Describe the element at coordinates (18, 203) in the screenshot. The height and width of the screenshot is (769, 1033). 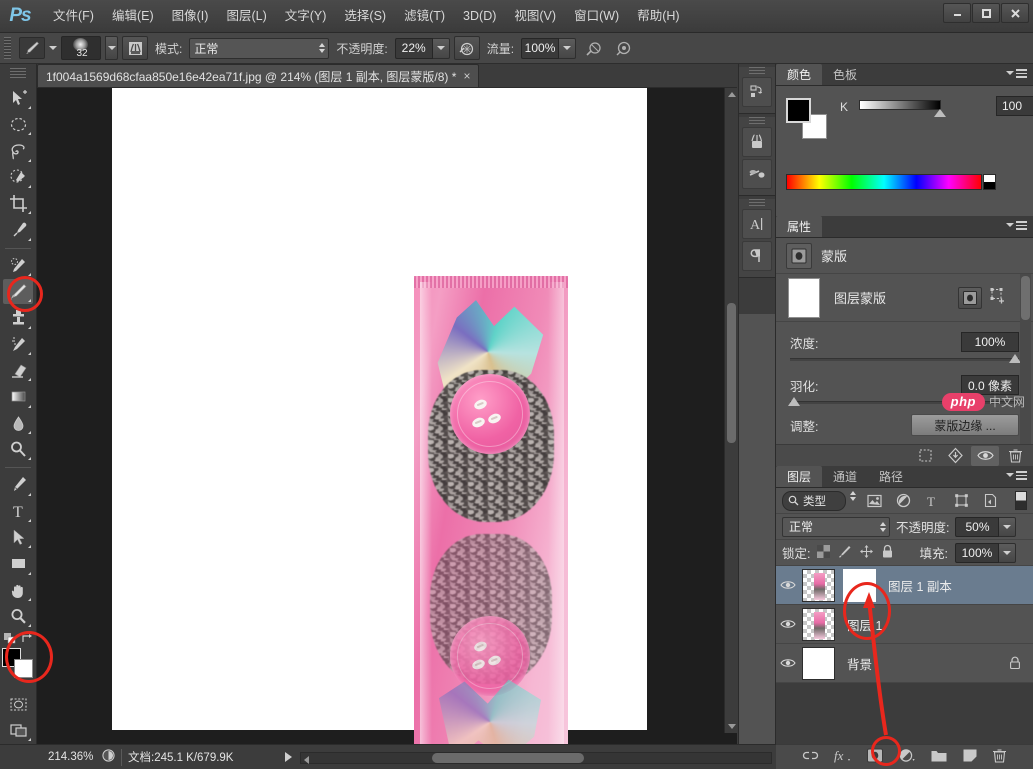
I see `crop-tool` at that location.